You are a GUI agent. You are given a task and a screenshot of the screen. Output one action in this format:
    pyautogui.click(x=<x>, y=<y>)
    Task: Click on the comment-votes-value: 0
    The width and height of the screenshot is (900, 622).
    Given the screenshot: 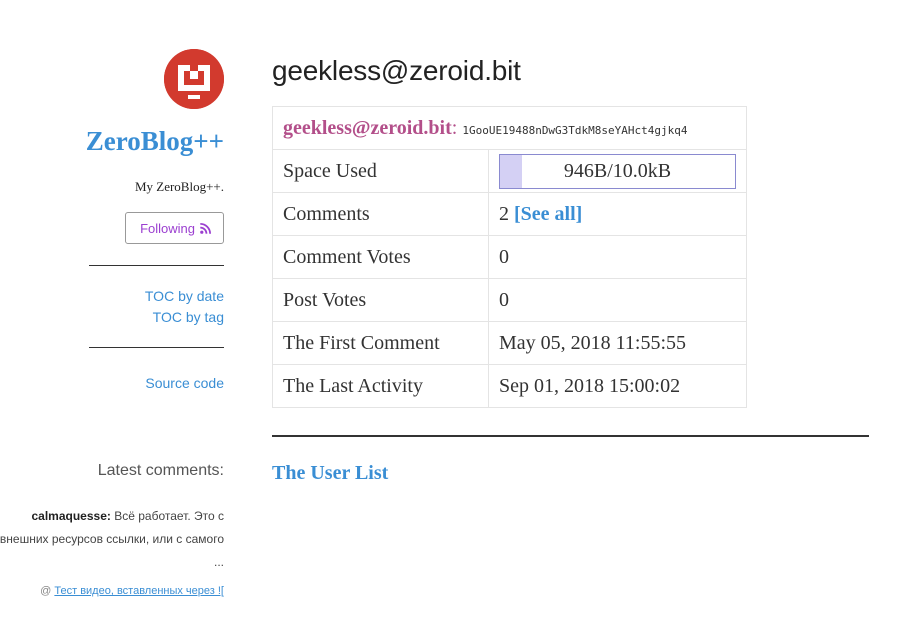 What is the action you would take?
    pyautogui.click(x=617, y=257)
    